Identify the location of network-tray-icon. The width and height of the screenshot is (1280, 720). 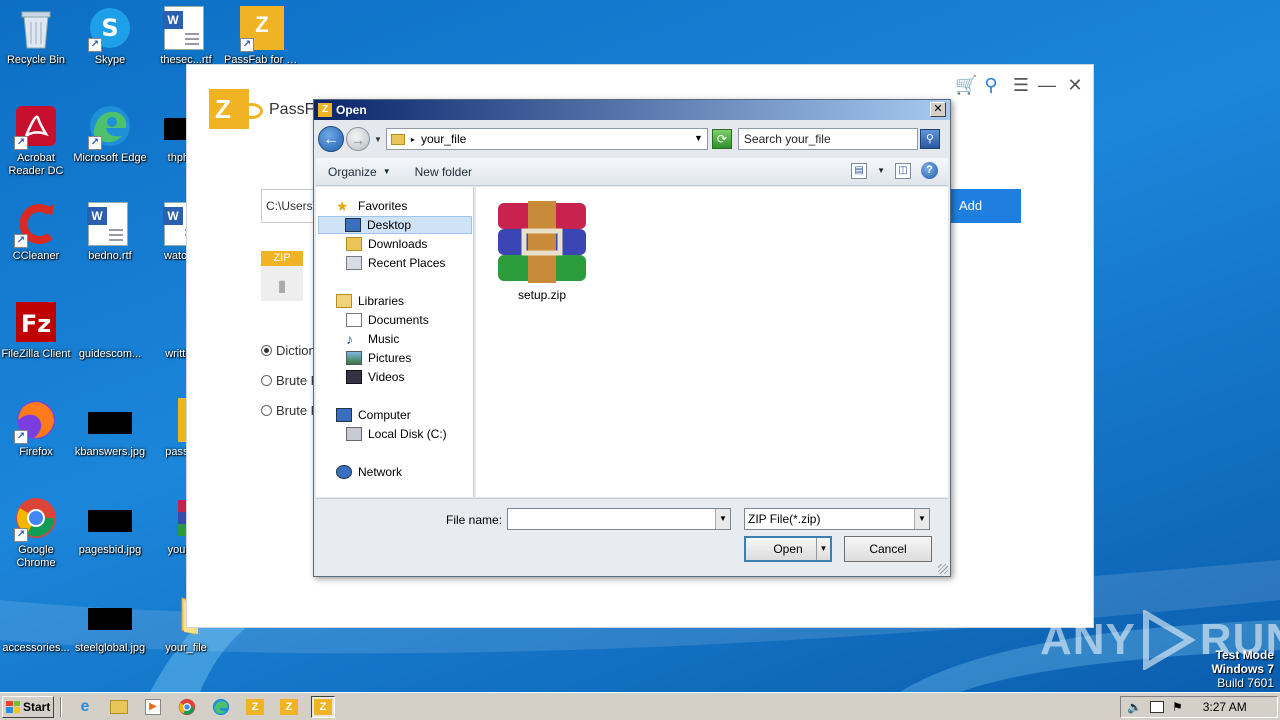
(1156, 707).